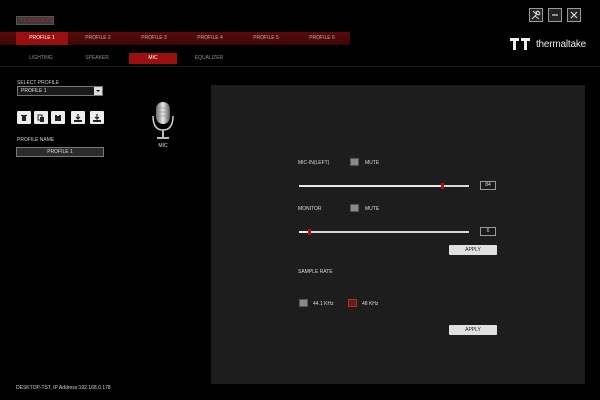 This screenshot has height=400, width=600. I want to click on export-icon, so click(97, 117).